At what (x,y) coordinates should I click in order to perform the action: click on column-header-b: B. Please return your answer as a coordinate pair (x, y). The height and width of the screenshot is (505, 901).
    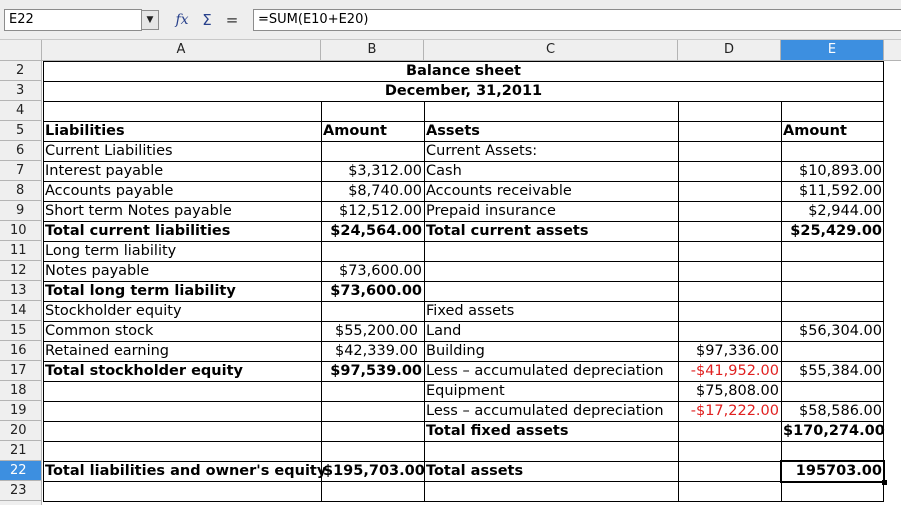
    Looking at the image, I should click on (372, 50).